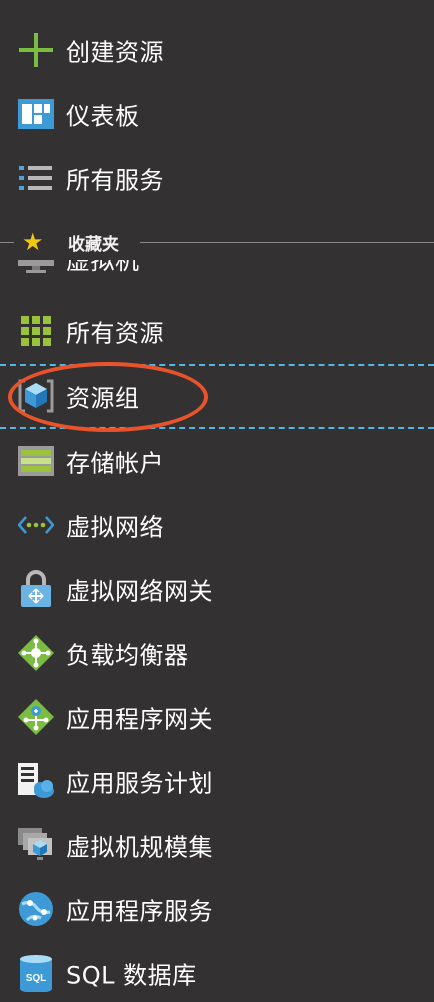 This screenshot has width=434, height=1002. What do you see at coordinates (36, 781) in the screenshot?
I see `server-cloud-icon` at bounding box center [36, 781].